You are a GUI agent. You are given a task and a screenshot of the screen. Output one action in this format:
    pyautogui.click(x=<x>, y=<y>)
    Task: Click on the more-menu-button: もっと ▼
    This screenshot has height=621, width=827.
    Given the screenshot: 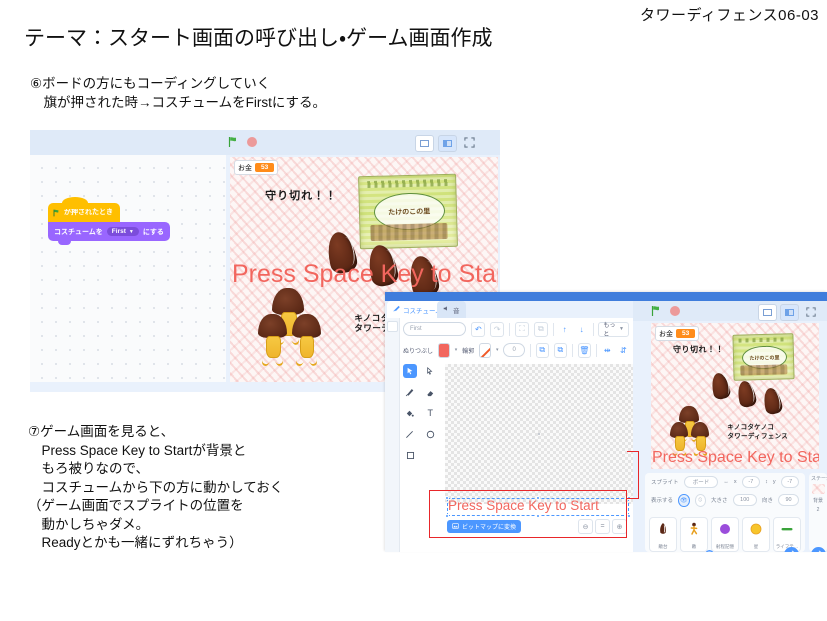 What is the action you would take?
    pyautogui.click(x=613, y=329)
    